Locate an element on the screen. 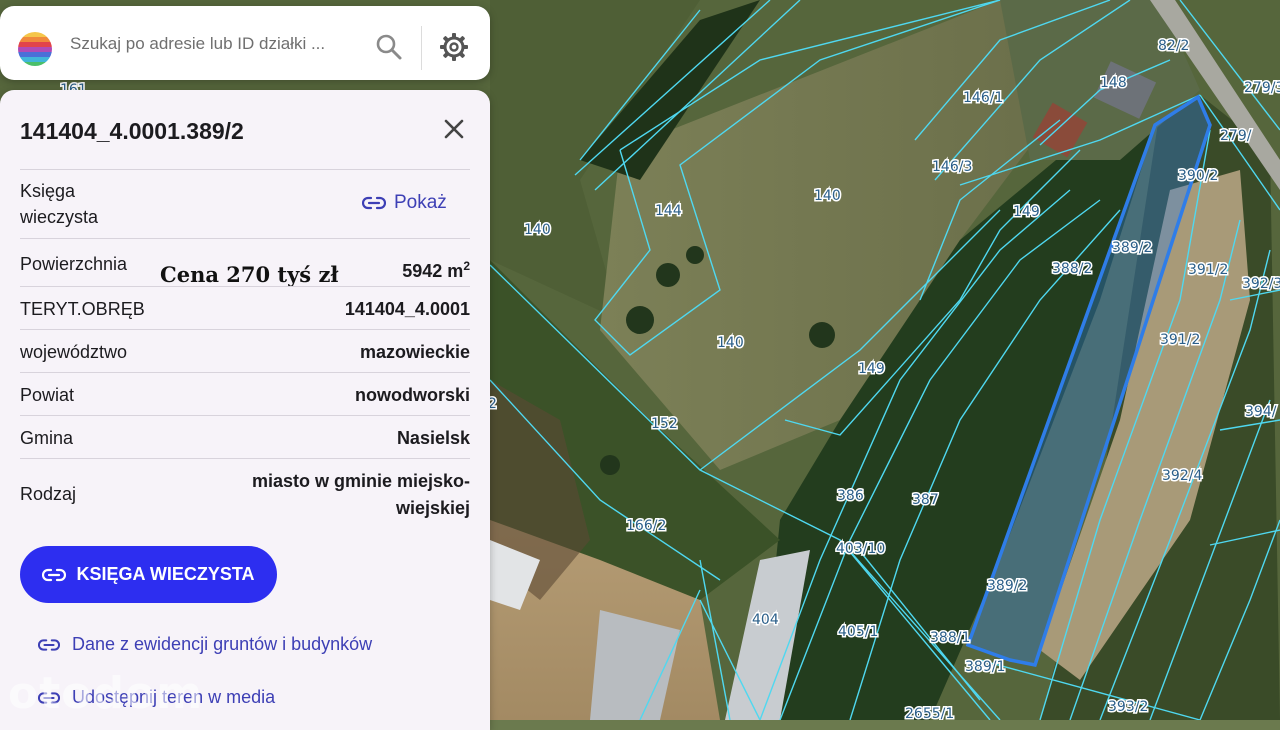  otodom-watermark: otodom is located at coordinates (106, 693).